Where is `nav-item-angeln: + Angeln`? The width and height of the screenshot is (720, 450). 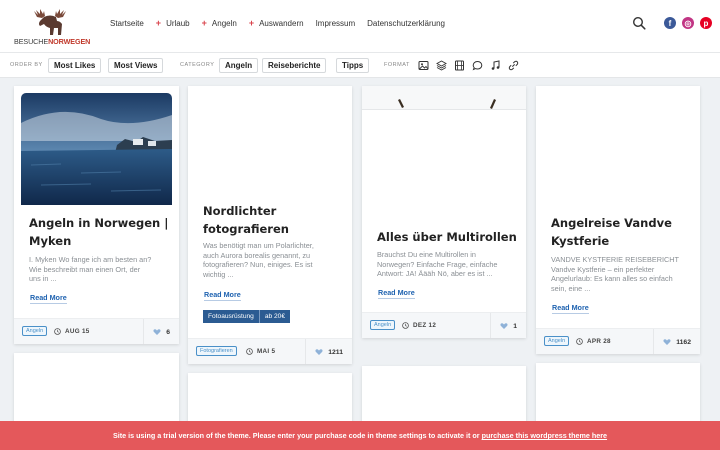
nav-item-angeln: + Angeln is located at coordinates (219, 23).